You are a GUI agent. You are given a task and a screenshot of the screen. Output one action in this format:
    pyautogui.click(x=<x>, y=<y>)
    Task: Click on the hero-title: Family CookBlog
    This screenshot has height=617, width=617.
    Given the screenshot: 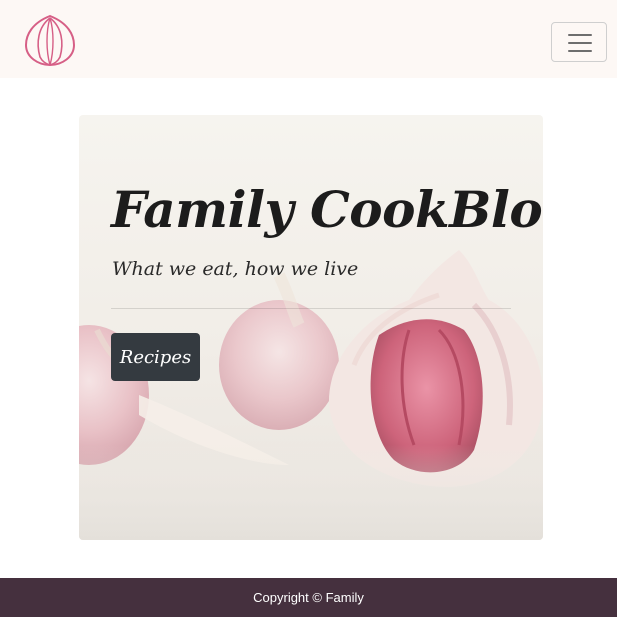 What is the action you would take?
    pyautogui.click(x=327, y=209)
    